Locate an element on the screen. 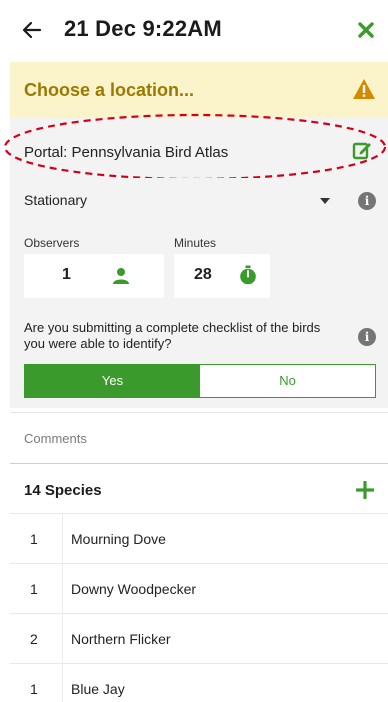 Image resolution: width=388 pixels, height=702 pixels. comments-placeholder: Comments is located at coordinates (55, 438).